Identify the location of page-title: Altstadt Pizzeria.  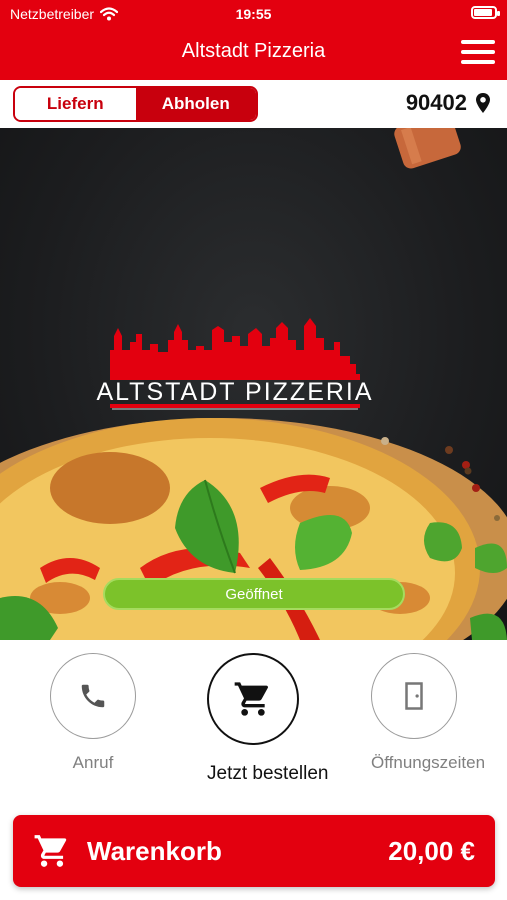
(253, 51).